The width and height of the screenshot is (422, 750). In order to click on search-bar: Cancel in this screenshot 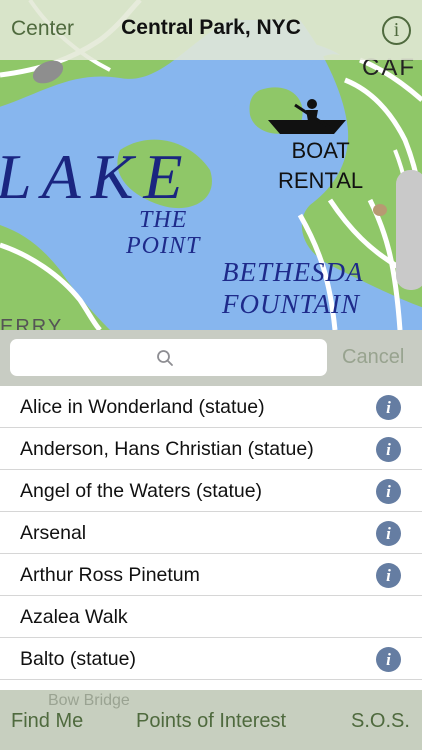, I will do `click(211, 358)`.